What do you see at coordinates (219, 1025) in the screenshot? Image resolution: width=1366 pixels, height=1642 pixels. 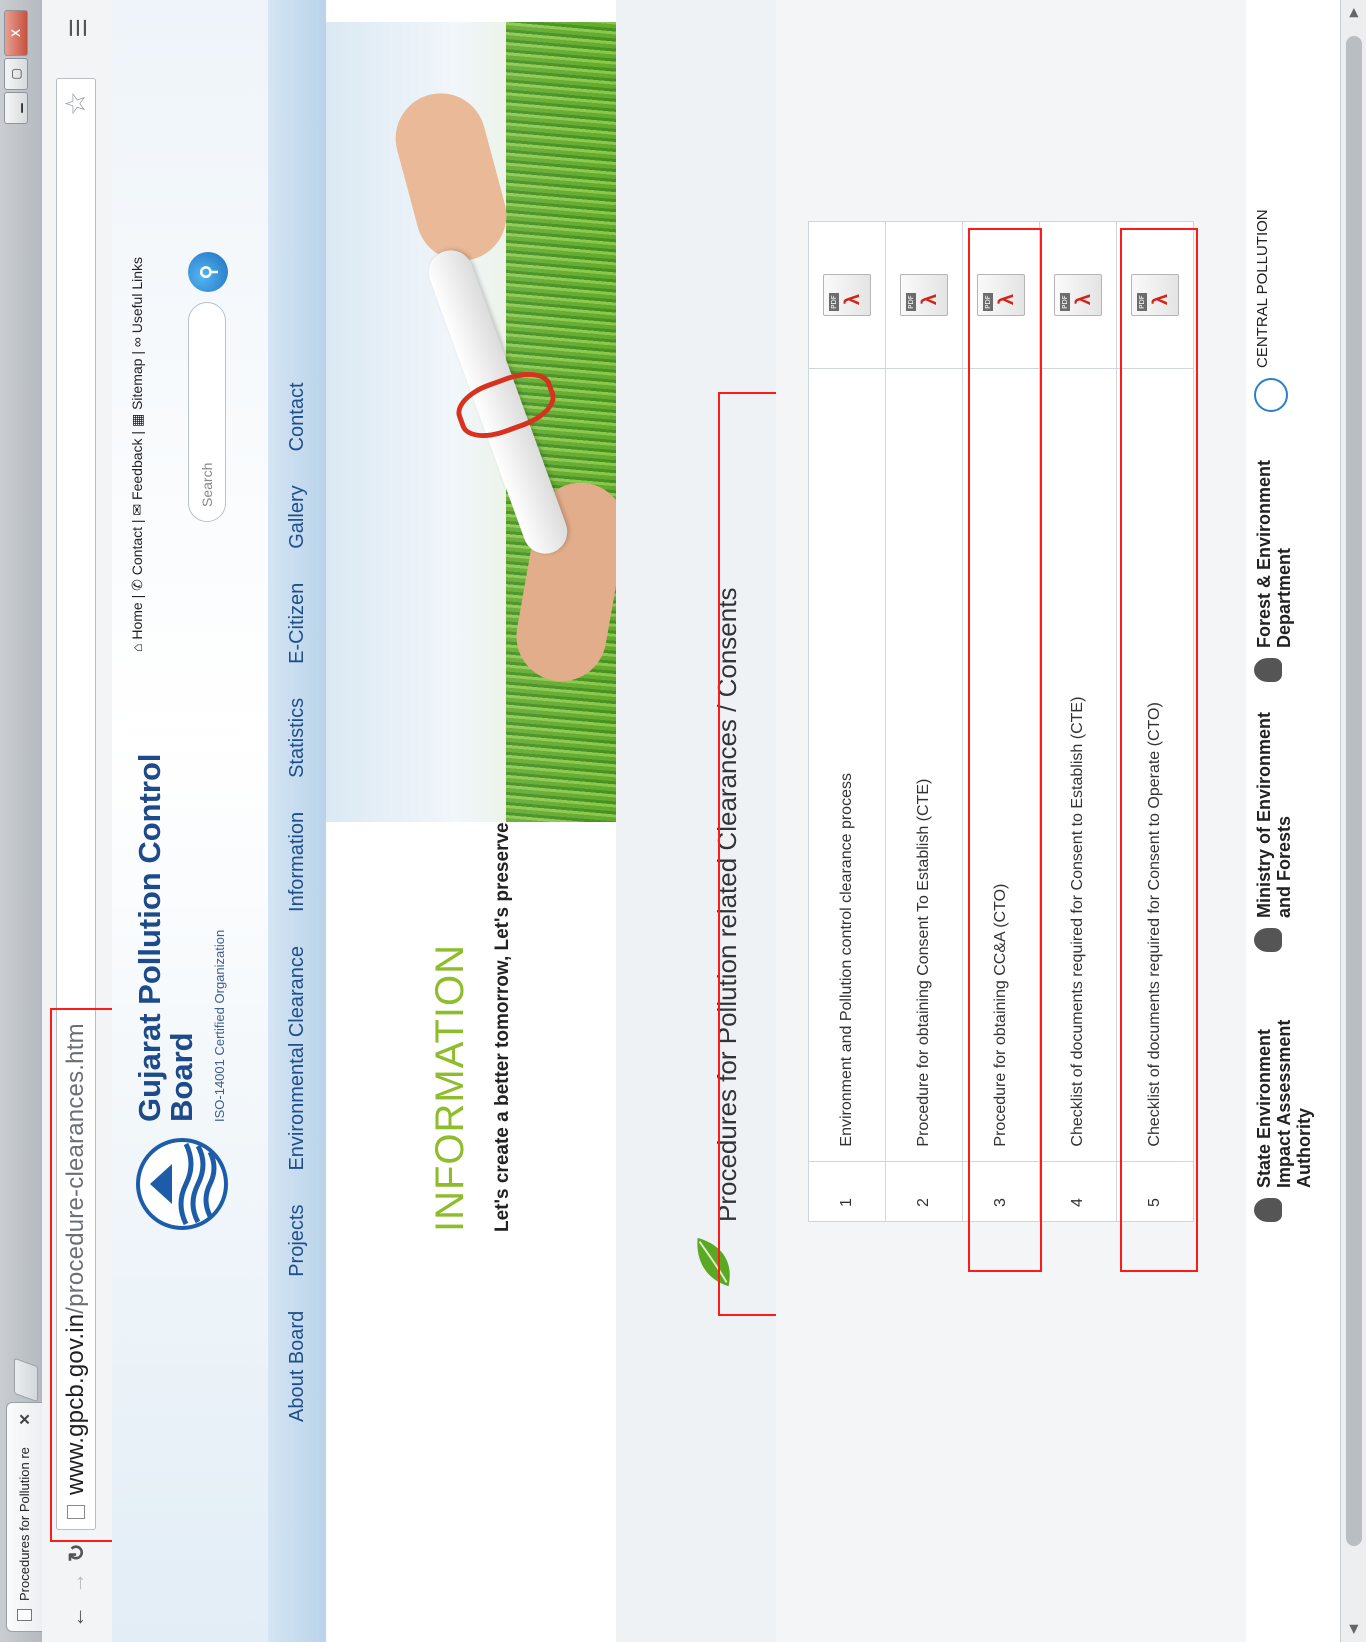 I see `org-subtitle: ISO-14001 Certified Organization` at bounding box center [219, 1025].